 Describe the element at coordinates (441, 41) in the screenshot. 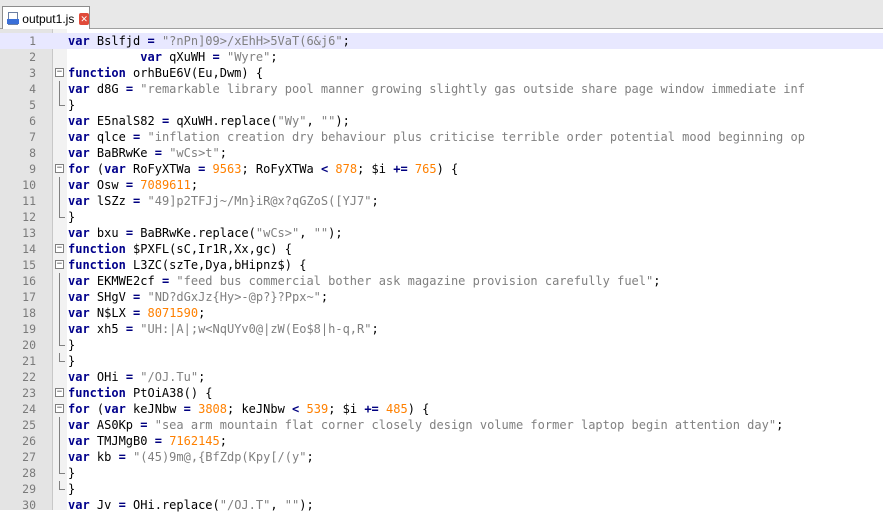

I see `code-line: 1 var Bslfjd = "?nPn]09>/xEhH>5VaT(6&j6";` at that location.